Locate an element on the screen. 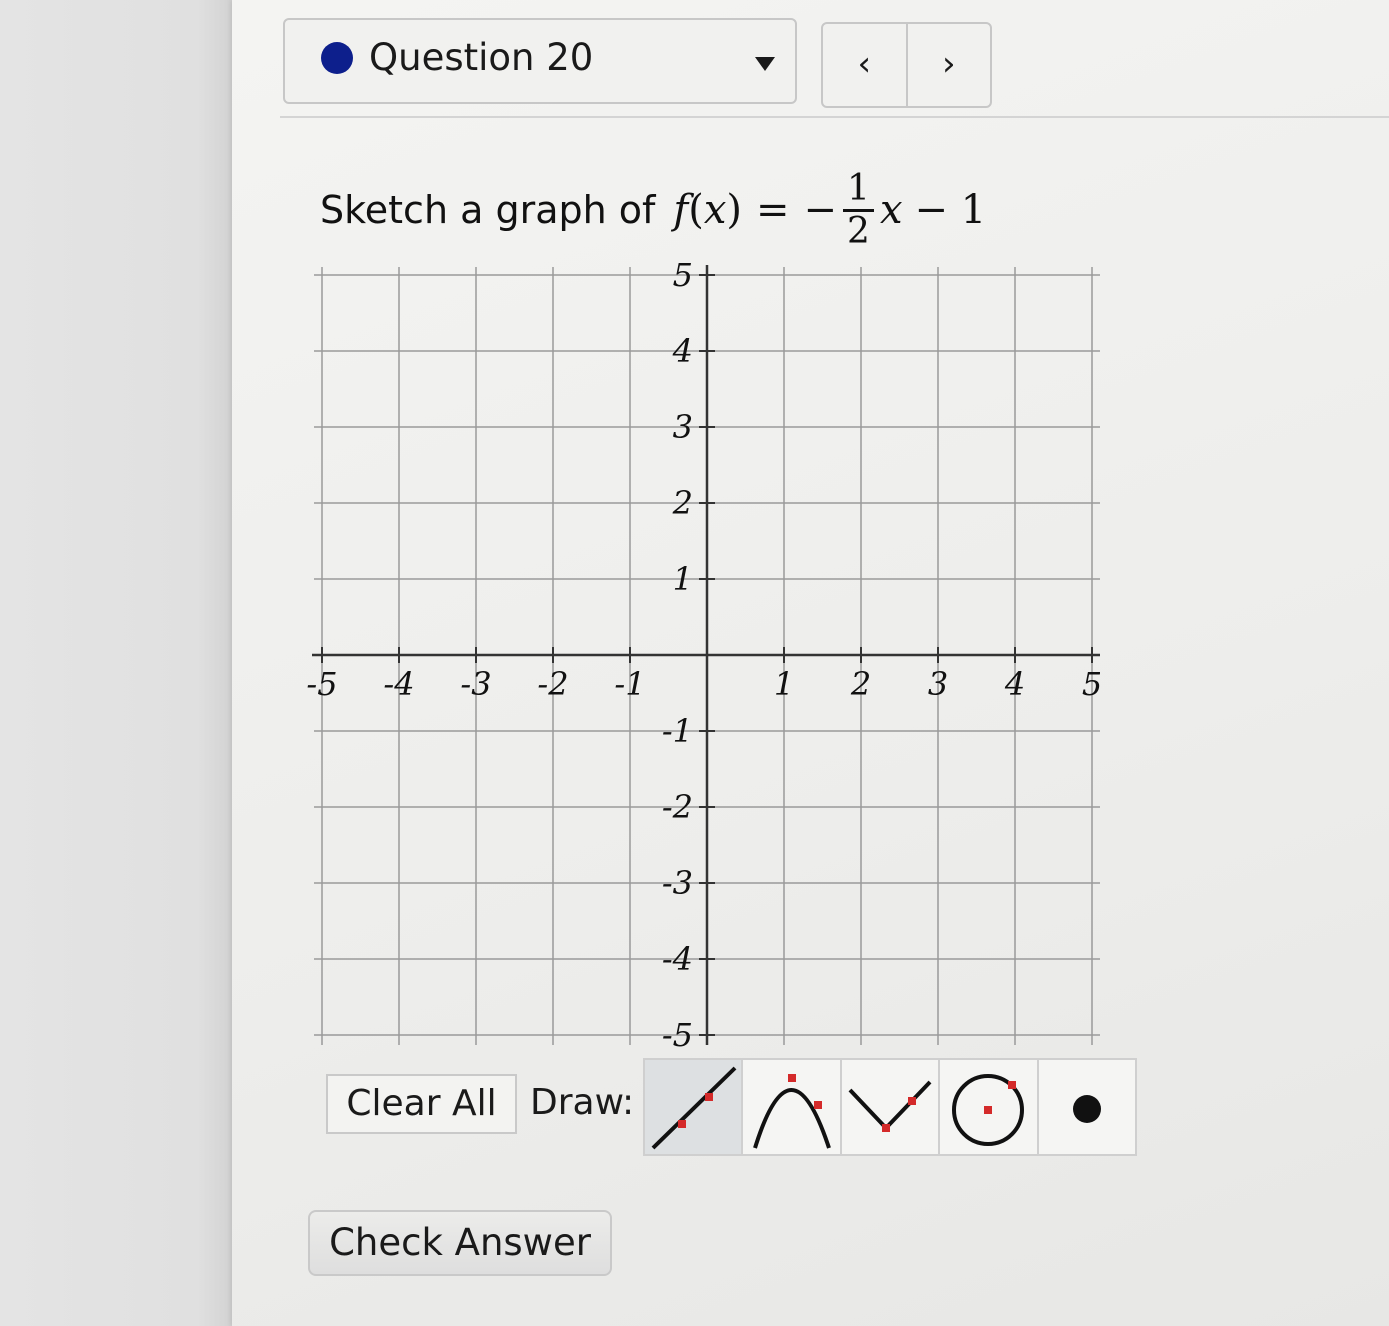 The width and height of the screenshot is (1389, 1326). minus-sign: − is located at coordinates (820, 210).